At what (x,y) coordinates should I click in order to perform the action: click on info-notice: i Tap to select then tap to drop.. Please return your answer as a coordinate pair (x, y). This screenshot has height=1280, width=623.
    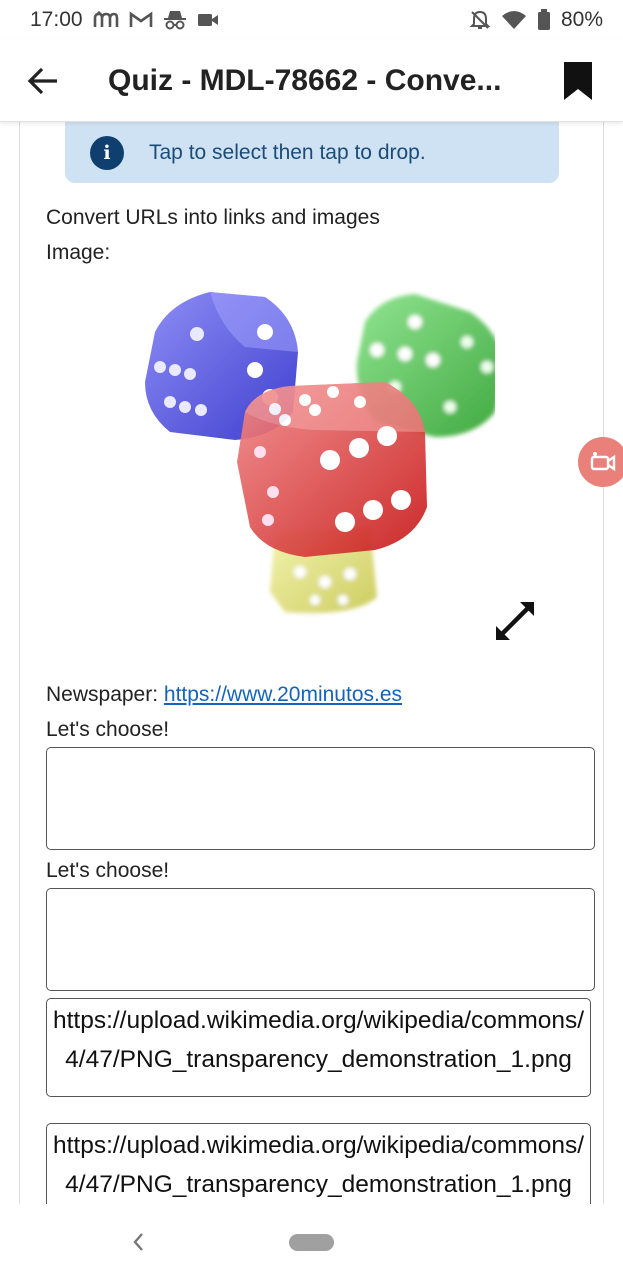
    Looking at the image, I should click on (312, 152).